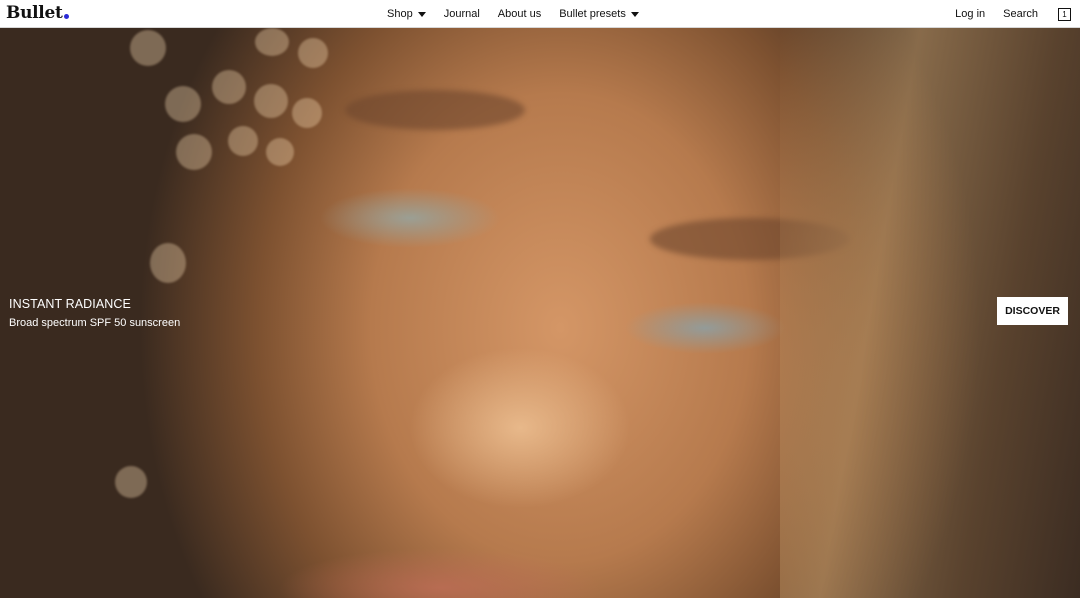  What do you see at coordinates (95, 323) in the screenshot?
I see `hero-subtitle: Broad spectrum SPF 50 sunscreen` at bounding box center [95, 323].